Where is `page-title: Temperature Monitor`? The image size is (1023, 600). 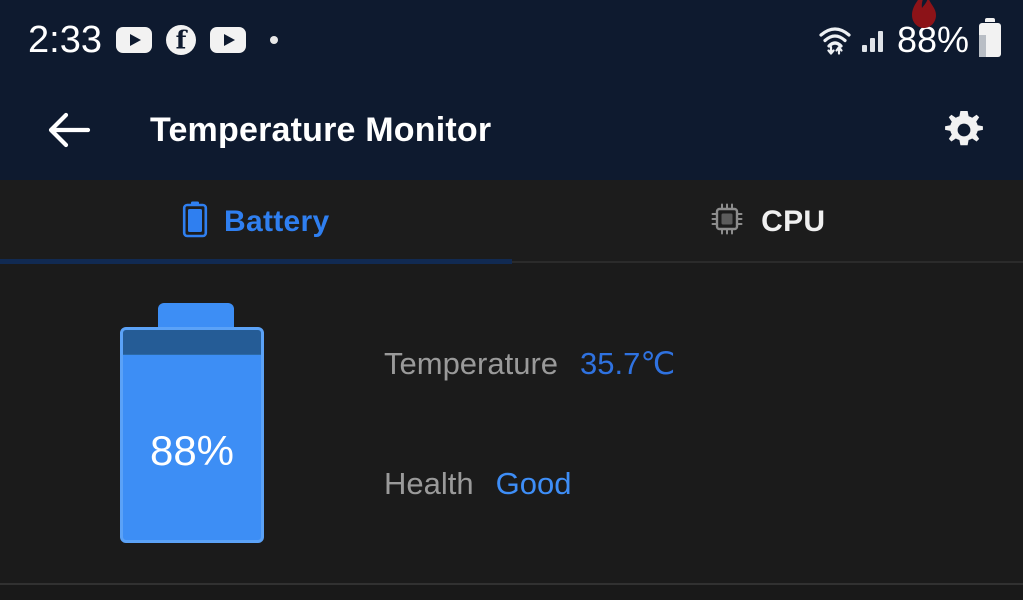 page-title: Temperature Monitor is located at coordinates (321, 129).